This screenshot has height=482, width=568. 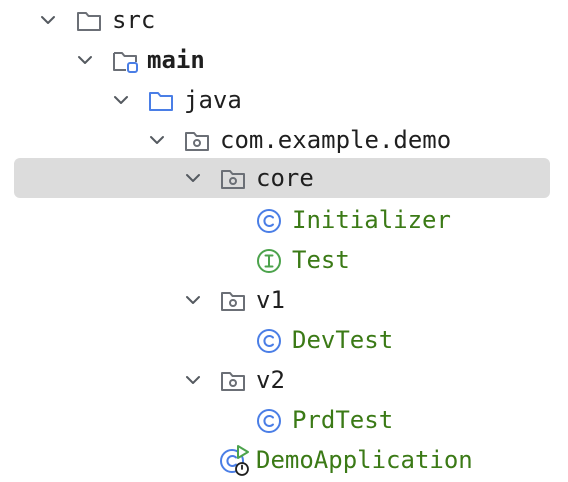 What do you see at coordinates (213, 100) in the screenshot?
I see `tree-label: java` at bounding box center [213, 100].